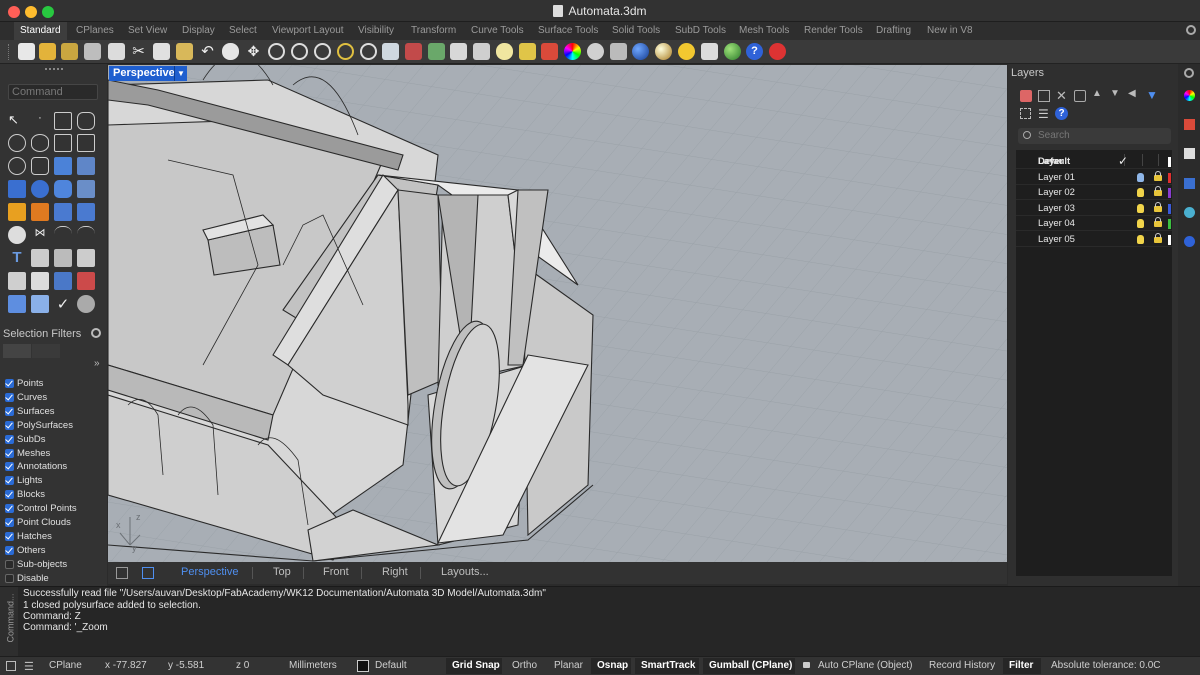 This screenshot has width=1200, height=675. I want to click on move-out-icon: ◀, so click(1132, 93).